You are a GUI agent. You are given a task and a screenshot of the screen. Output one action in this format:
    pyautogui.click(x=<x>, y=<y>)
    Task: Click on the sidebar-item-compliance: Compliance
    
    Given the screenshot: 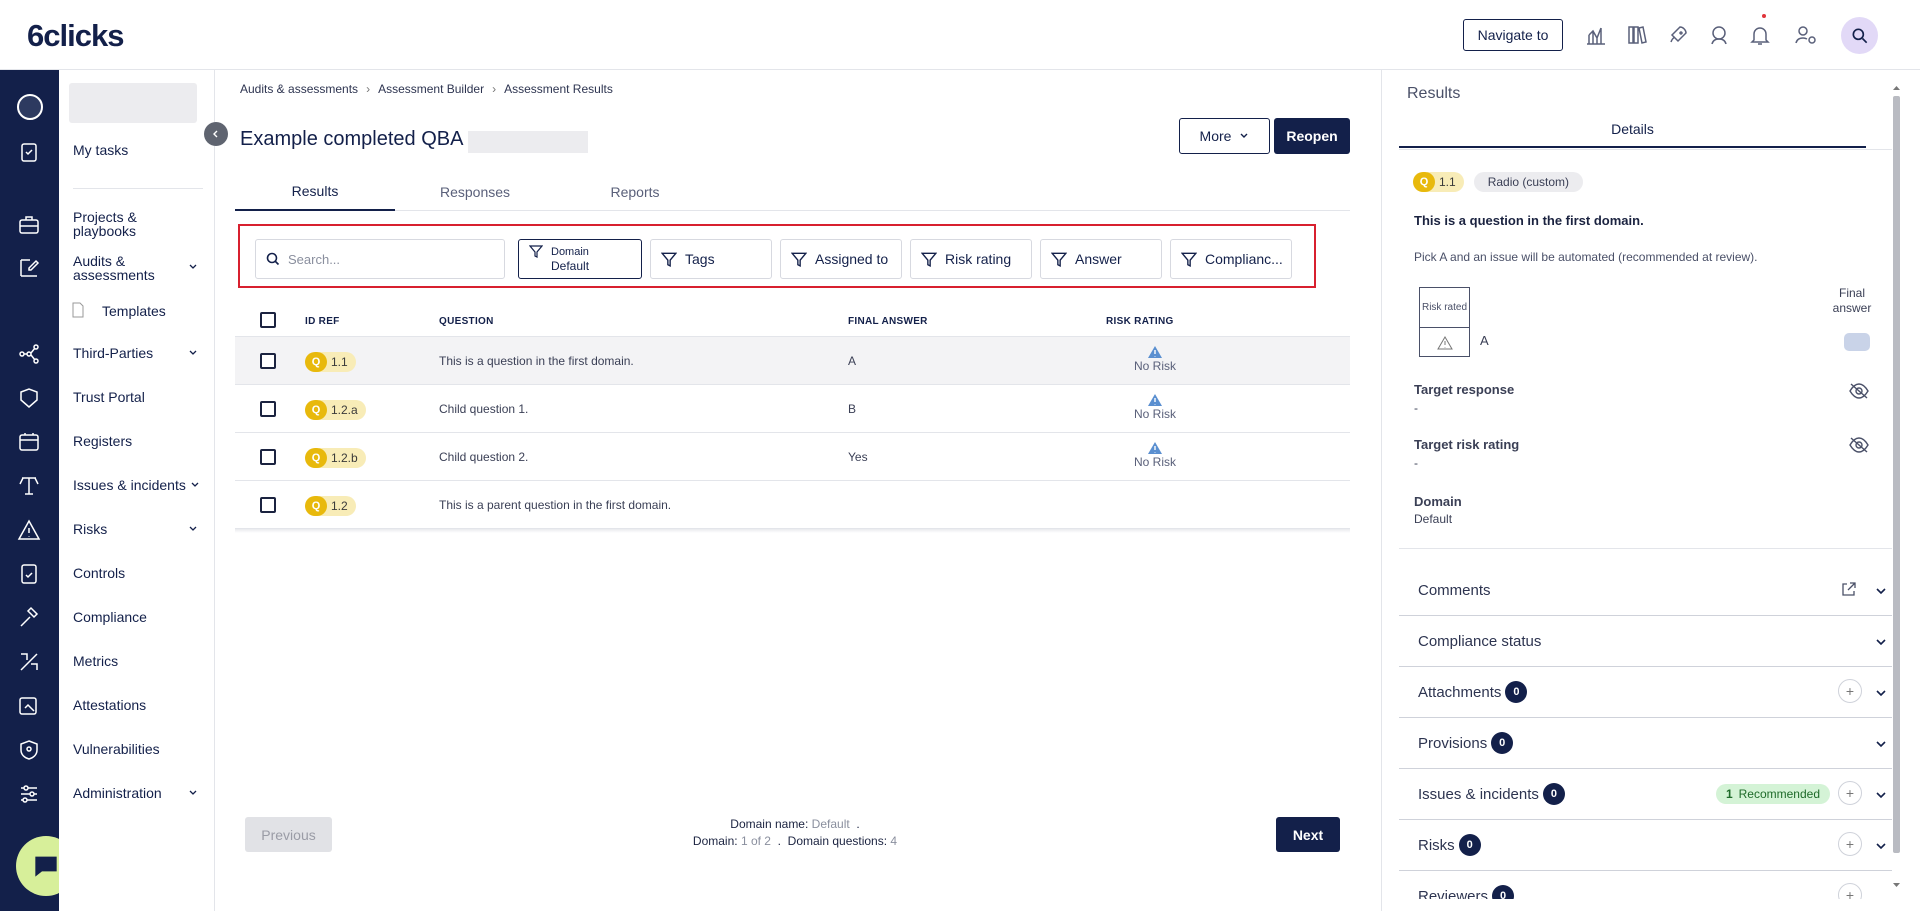 What is the action you would take?
    pyautogui.click(x=110, y=617)
    